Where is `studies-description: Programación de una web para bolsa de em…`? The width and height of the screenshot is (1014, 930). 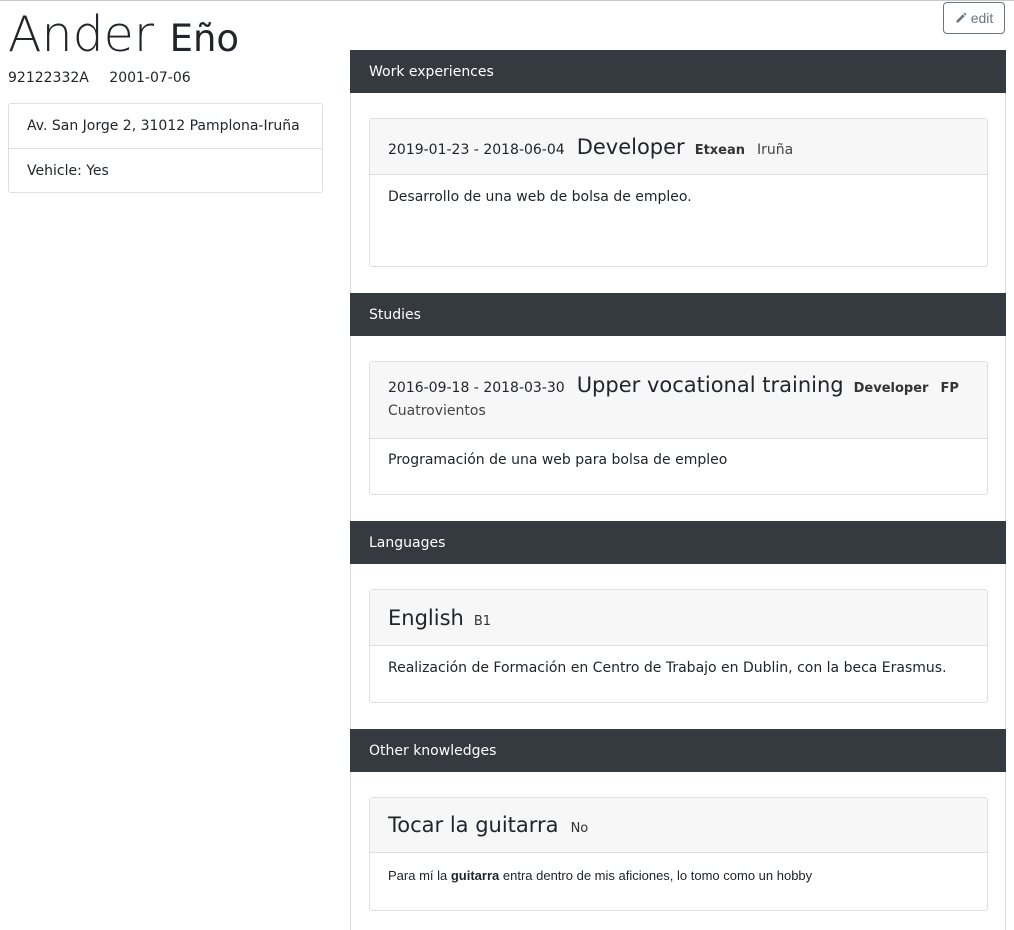 studies-description: Programación de una web para bolsa de em… is located at coordinates (558, 460).